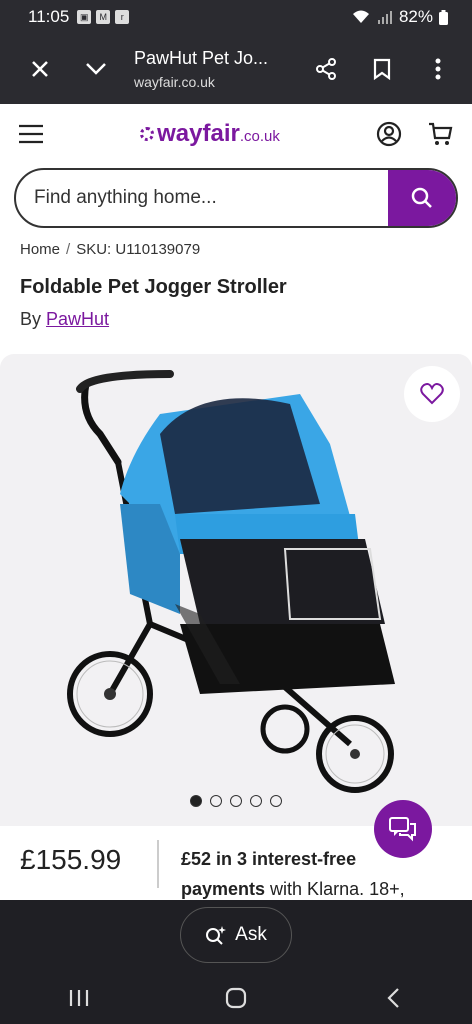 Image resolution: width=472 pixels, height=1024 pixels. I want to click on by-label: By, so click(31, 319).